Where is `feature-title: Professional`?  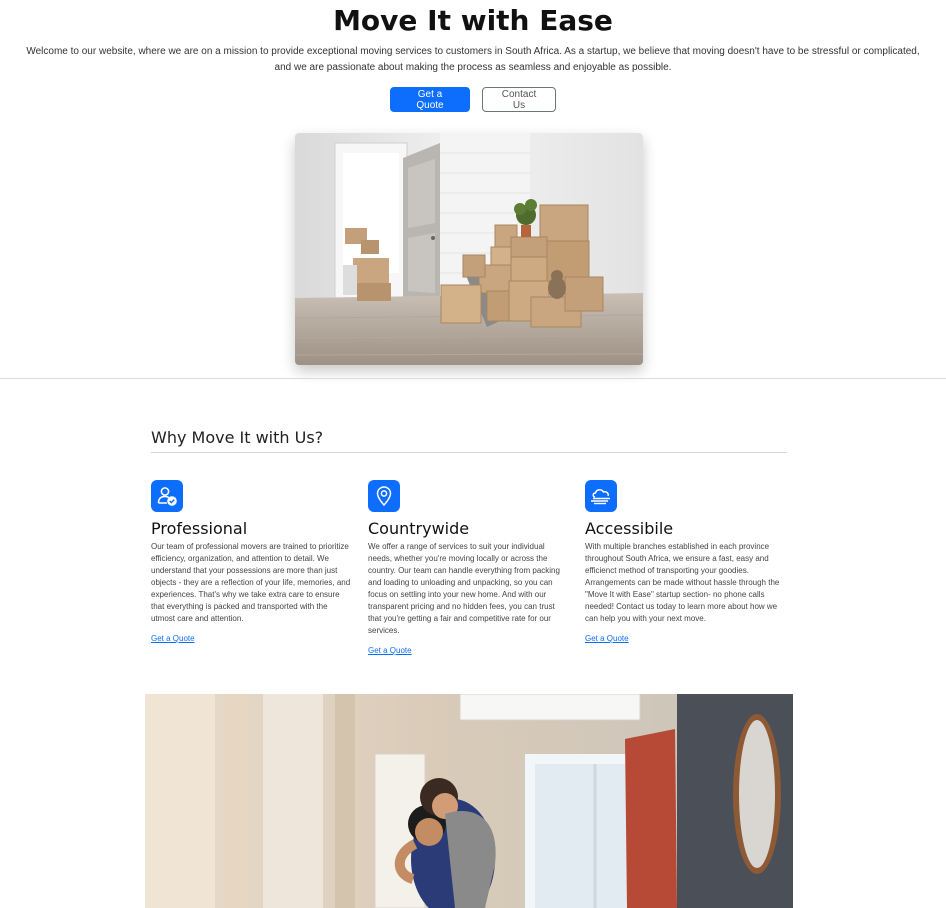 feature-title: Professional is located at coordinates (199, 528).